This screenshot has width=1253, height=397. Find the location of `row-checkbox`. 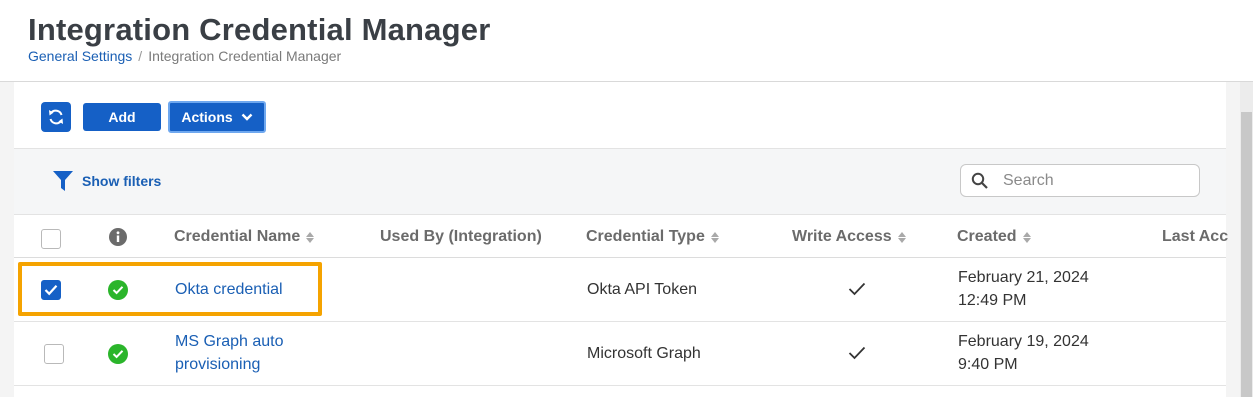

row-checkbox is located at coordinates (54, 354).